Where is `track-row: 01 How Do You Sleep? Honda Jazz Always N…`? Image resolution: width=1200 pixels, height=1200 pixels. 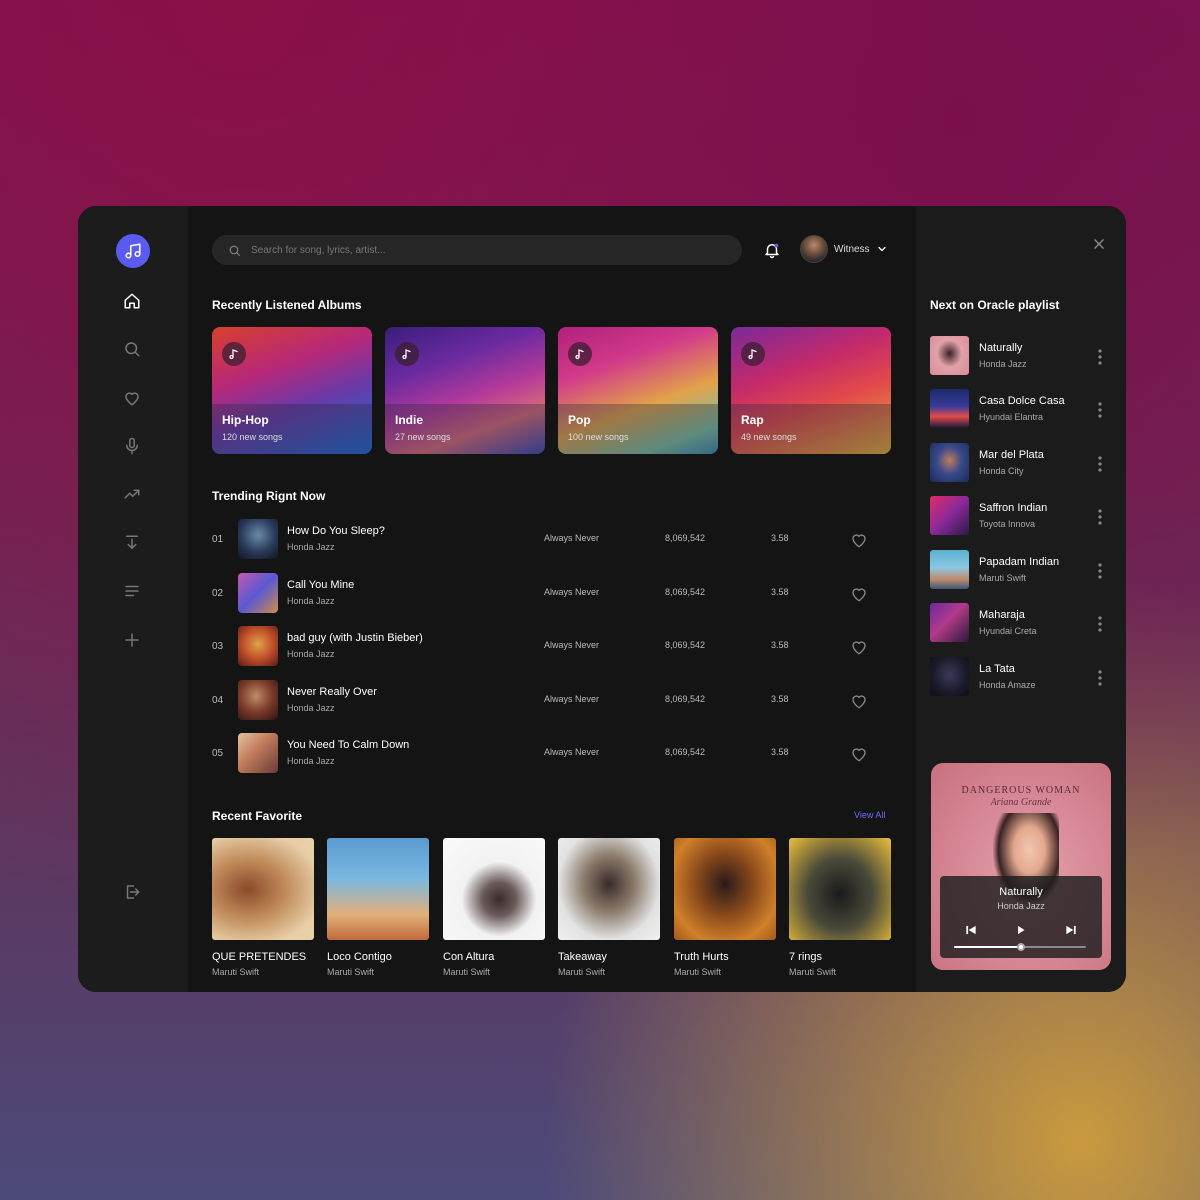
track-row: 01 How Do You Sleep? Honda Jazz Always N… is located at coordinates (542, 539).